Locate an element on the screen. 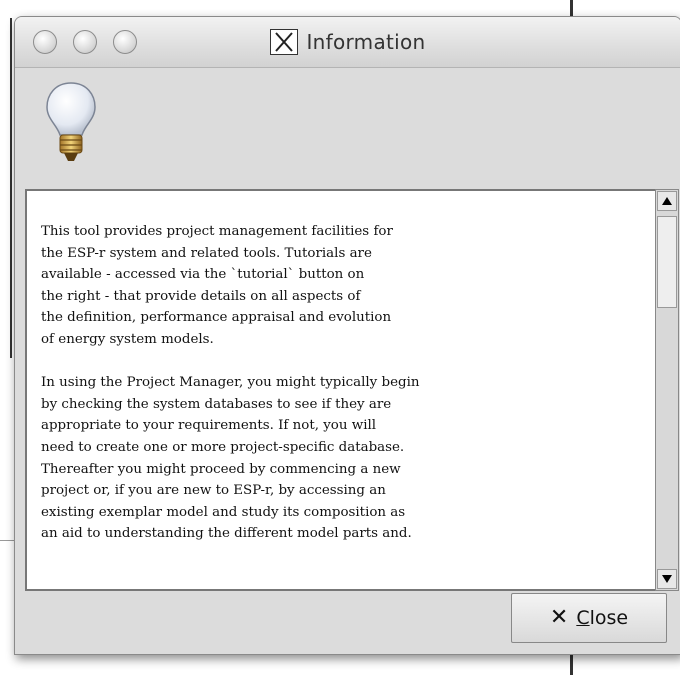 This screenshot has width=680, height=675. info-text-line is located at coordinates (343, 362).